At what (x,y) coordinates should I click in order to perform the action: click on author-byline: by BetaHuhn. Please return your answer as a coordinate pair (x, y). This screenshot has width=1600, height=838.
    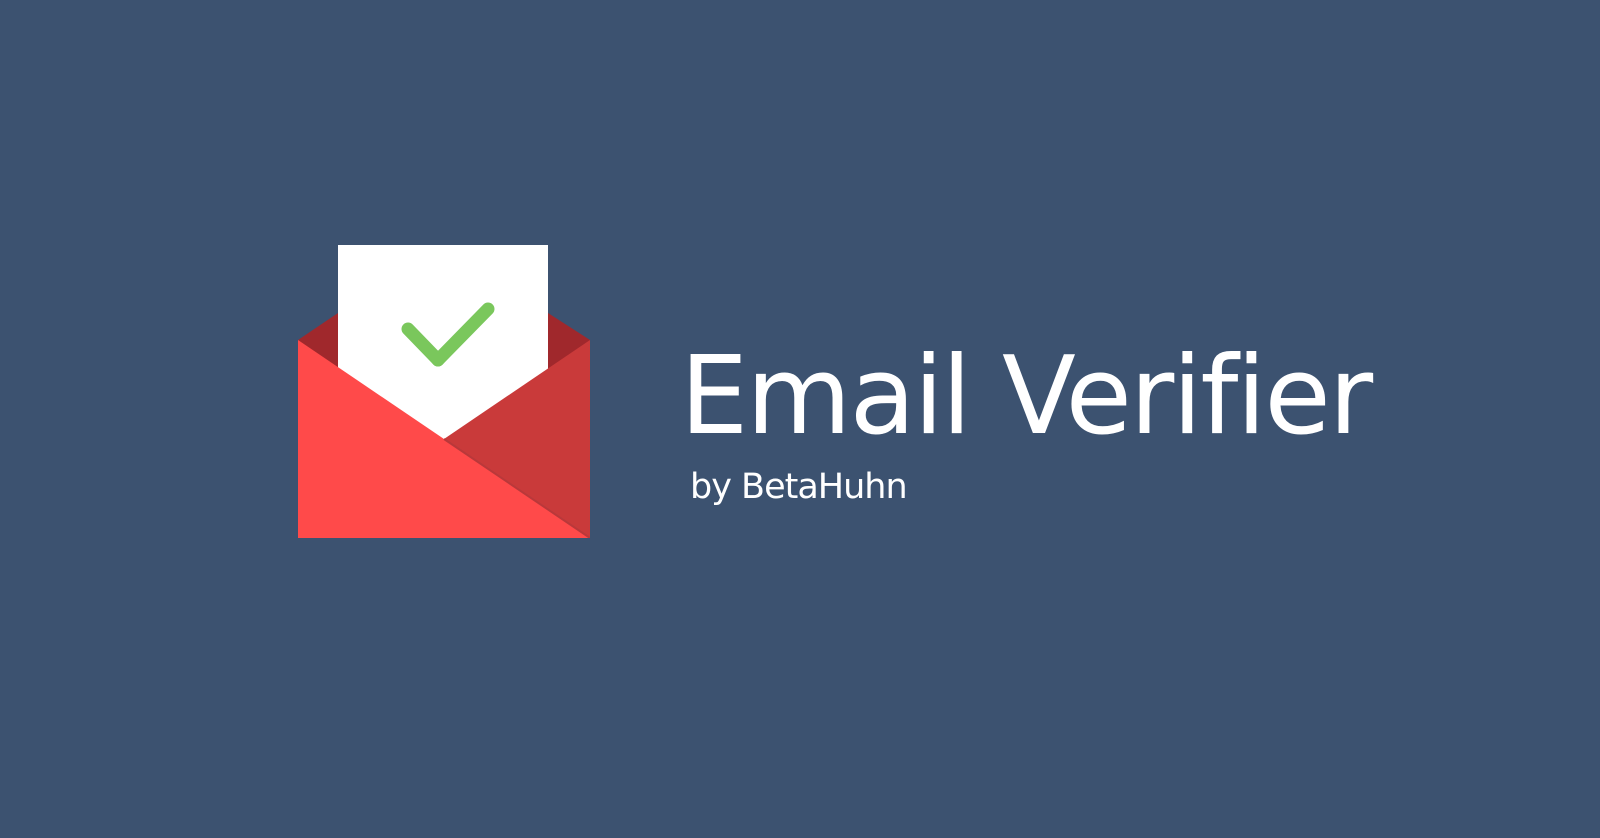
    Looking at the image, I should click on (799, 487).